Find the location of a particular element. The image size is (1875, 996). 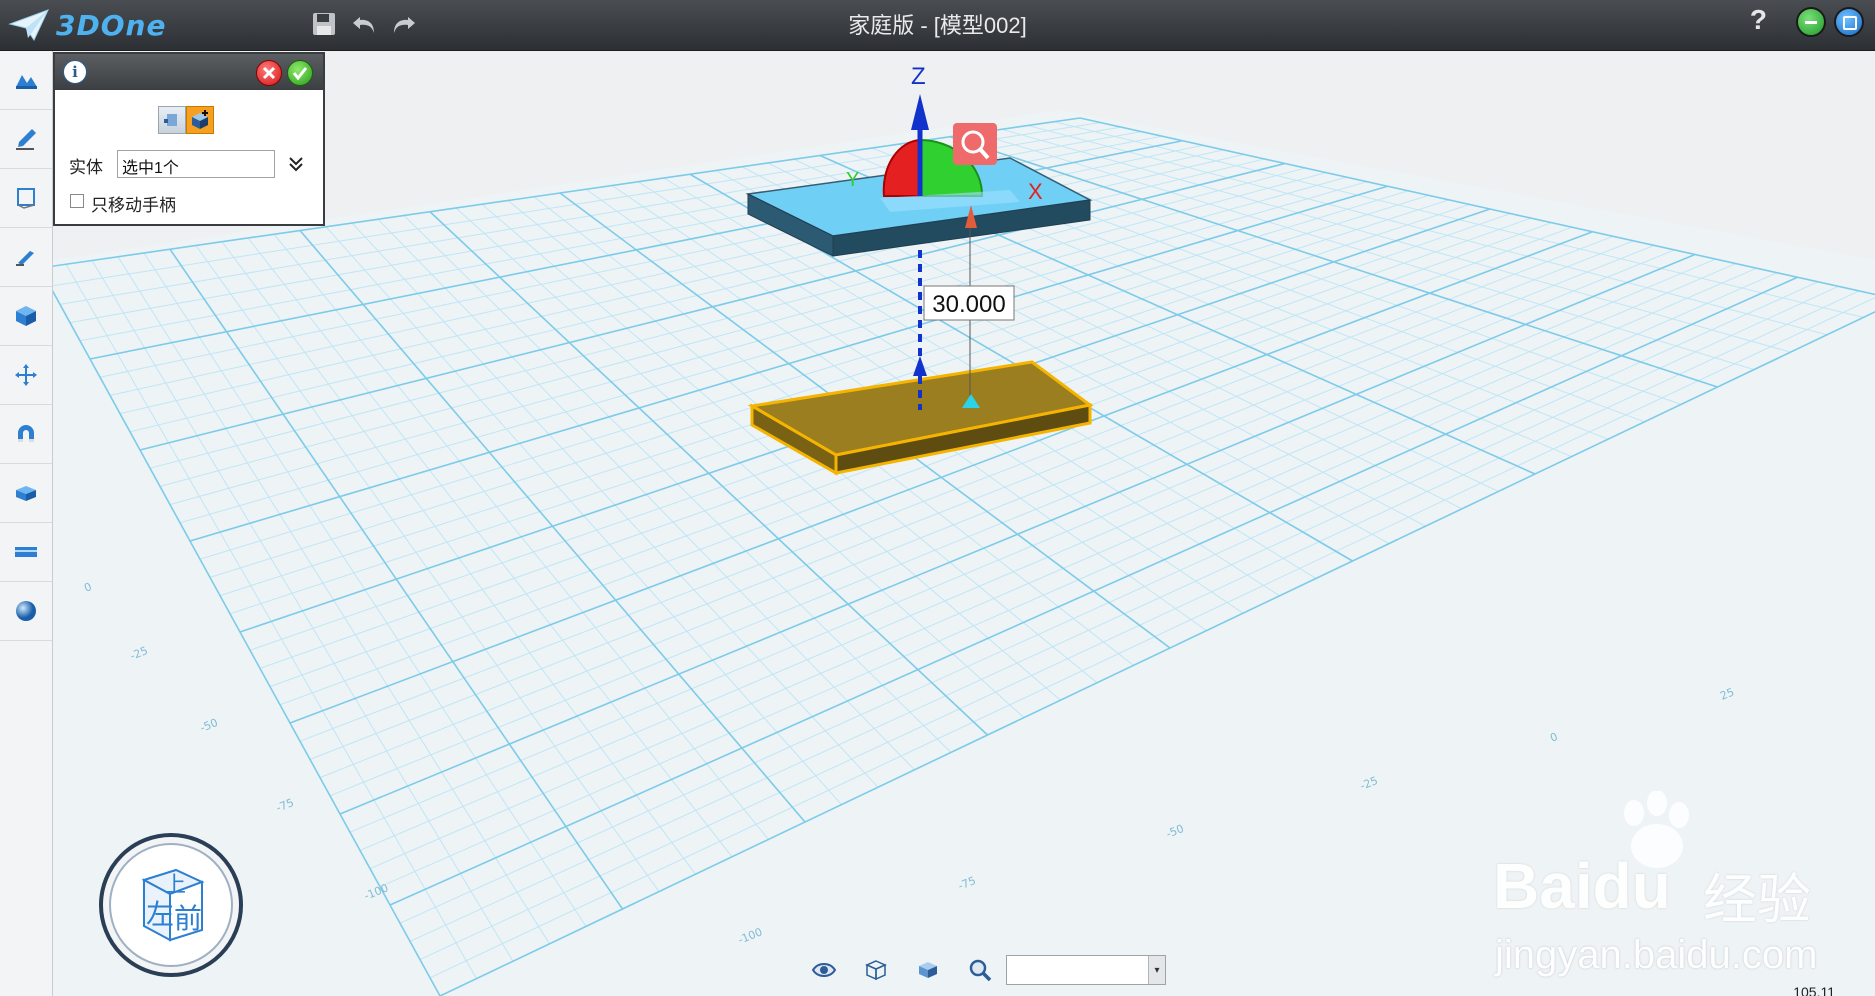

view-cube: 上 左 前 is located at coordinates (171, 905).